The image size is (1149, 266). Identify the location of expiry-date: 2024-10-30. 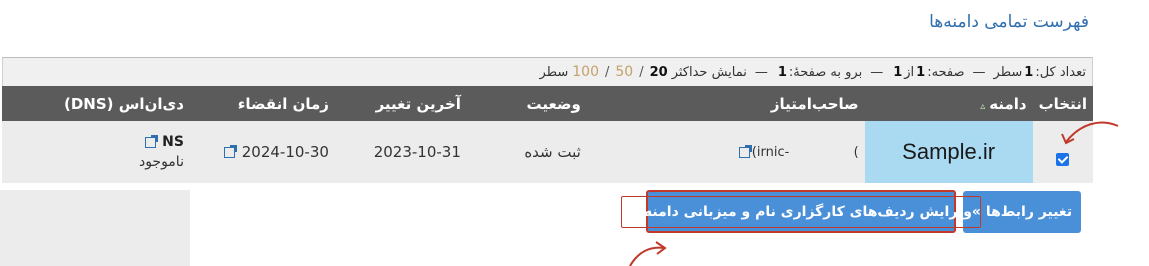
(285, 152).